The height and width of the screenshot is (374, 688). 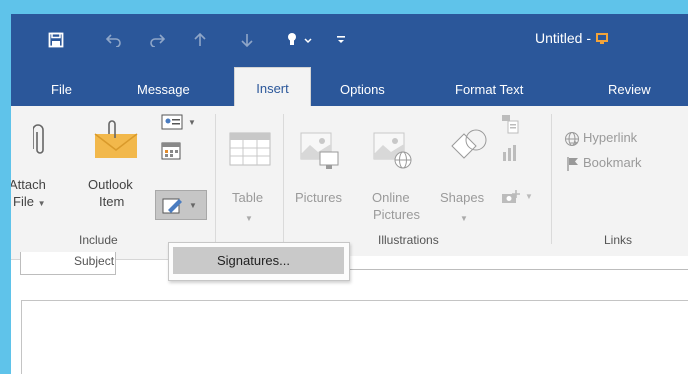 What do you see at coordinates (392, 150) in the screenshot?
I see `online-pictures-icon` at bounding box center [392, 150].